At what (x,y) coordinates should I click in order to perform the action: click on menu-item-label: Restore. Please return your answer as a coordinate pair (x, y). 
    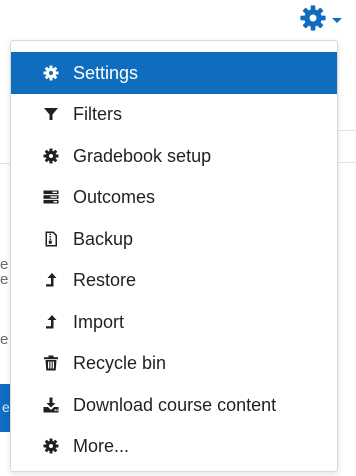
    Looking at the image, I should click on (105, 280).